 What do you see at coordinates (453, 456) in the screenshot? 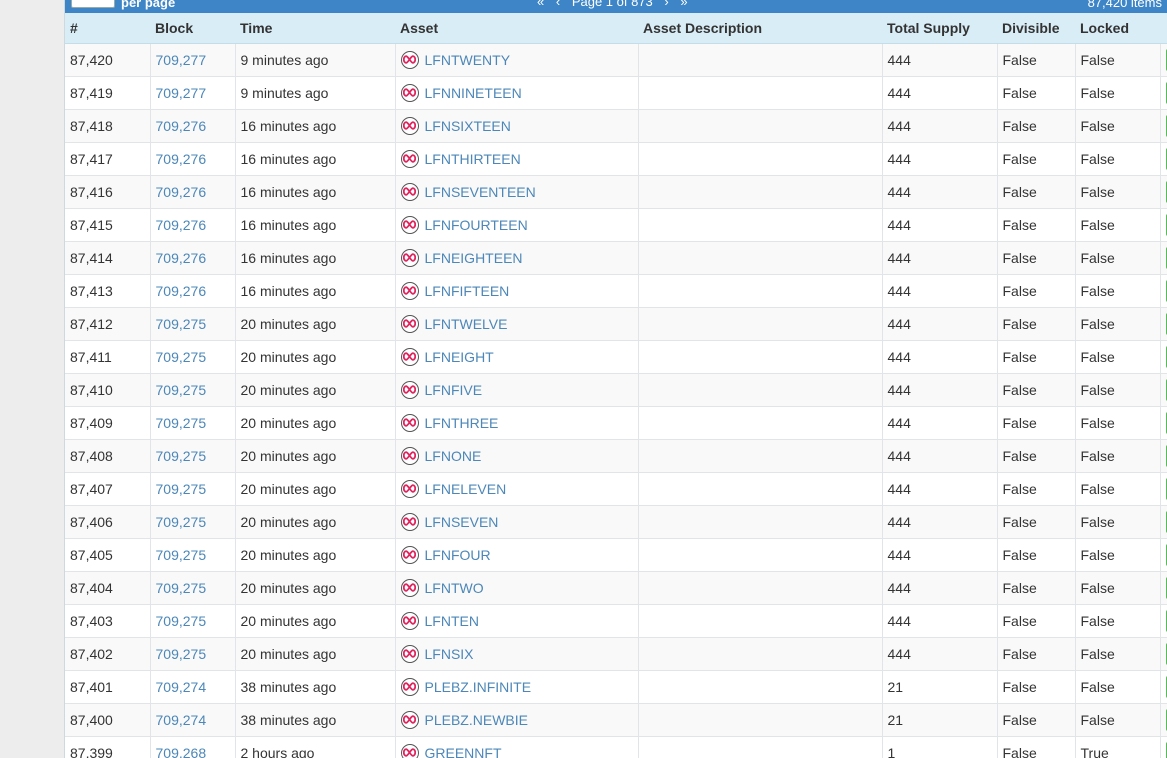
I see `asset-link: LFNONE` at bounding box center [453, 456].